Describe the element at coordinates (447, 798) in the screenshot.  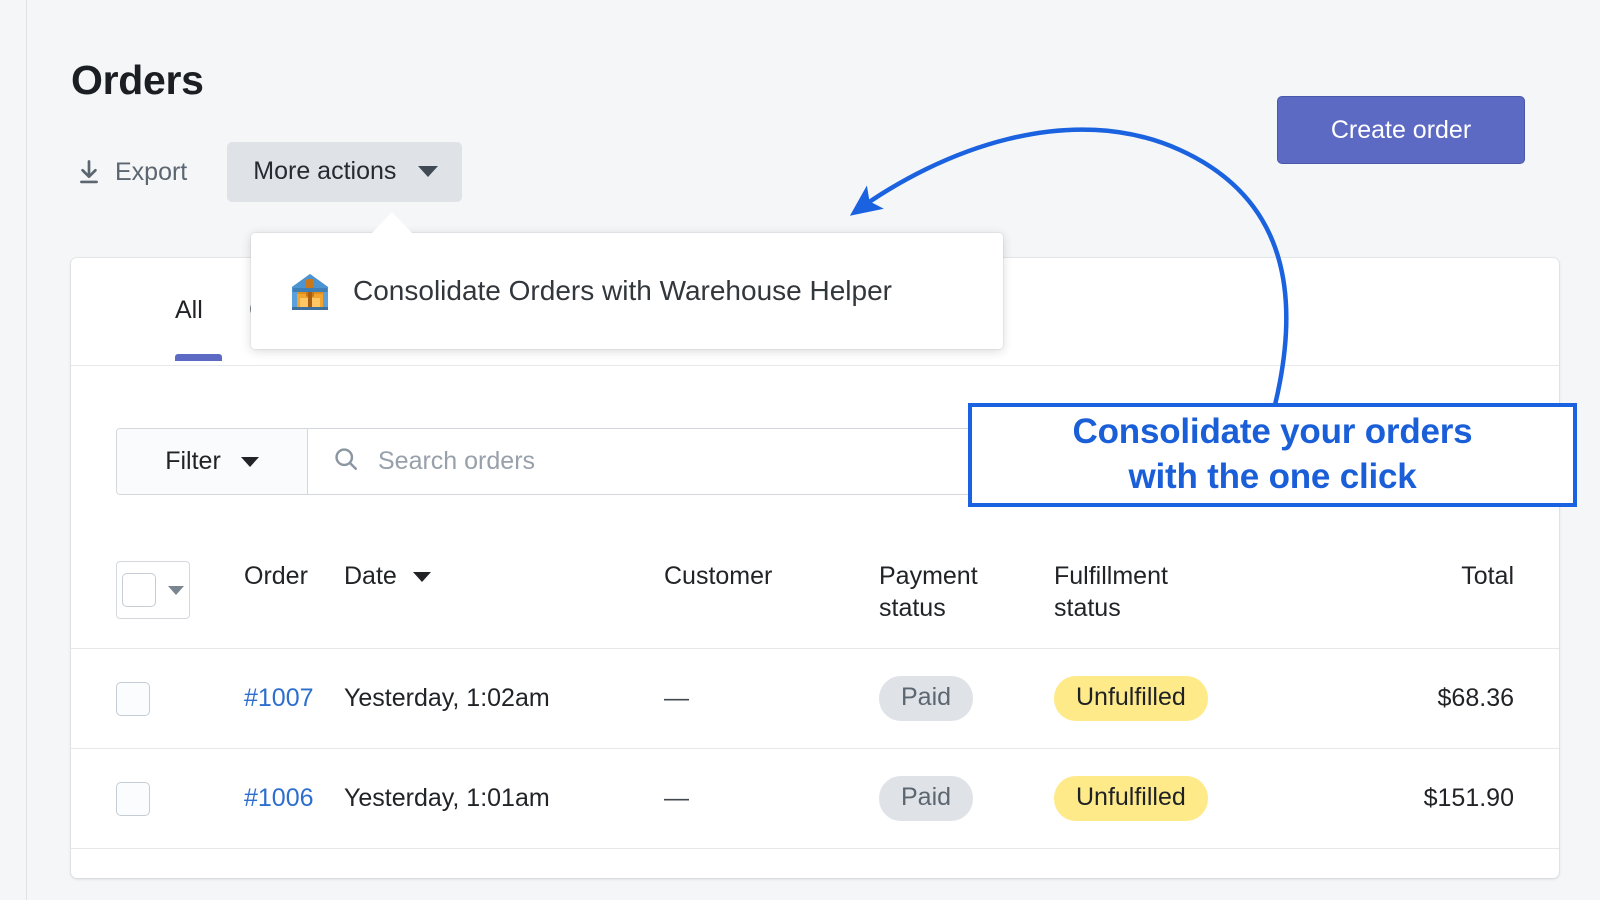
I see `order-date-cell: Yesterday, 1:01am` at that location.